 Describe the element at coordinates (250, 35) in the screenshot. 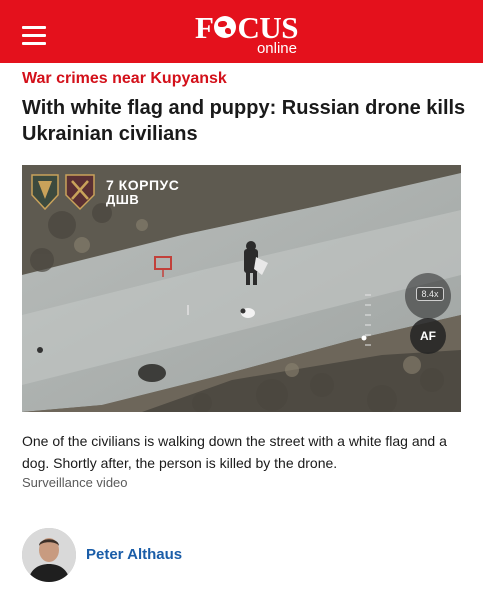

I see `focus-online-logo: F CUS online` at that location.